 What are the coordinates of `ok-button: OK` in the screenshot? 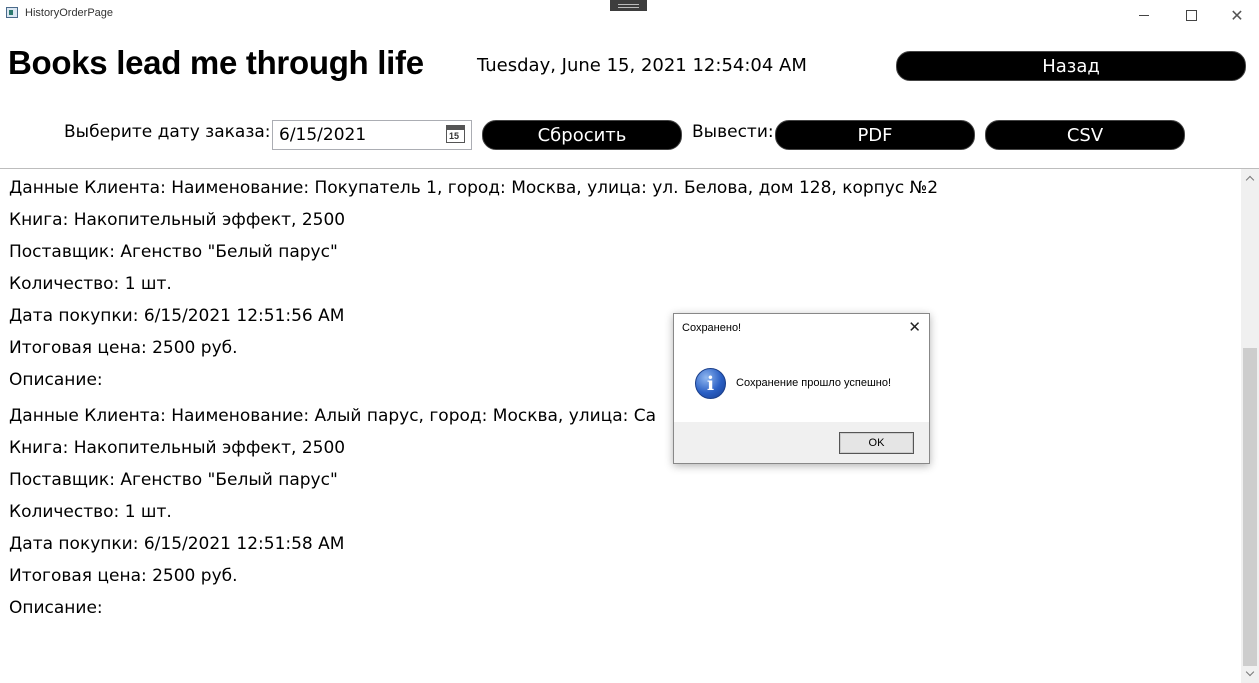 It's located at (876, 443).